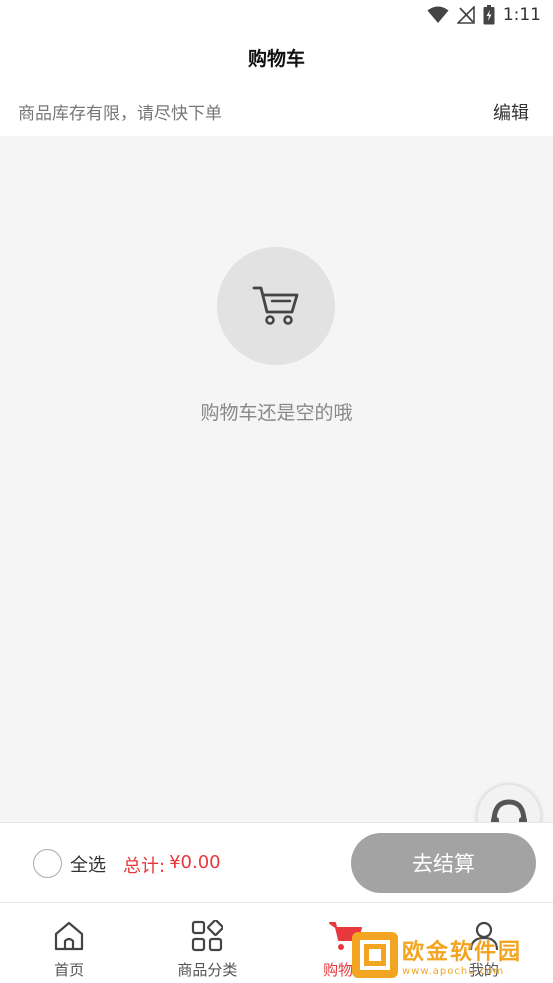  What do you see at coordinates (443, 863) in the screenshot?
I see `checkout-button: 去结算` at bounding box center [443, 863].